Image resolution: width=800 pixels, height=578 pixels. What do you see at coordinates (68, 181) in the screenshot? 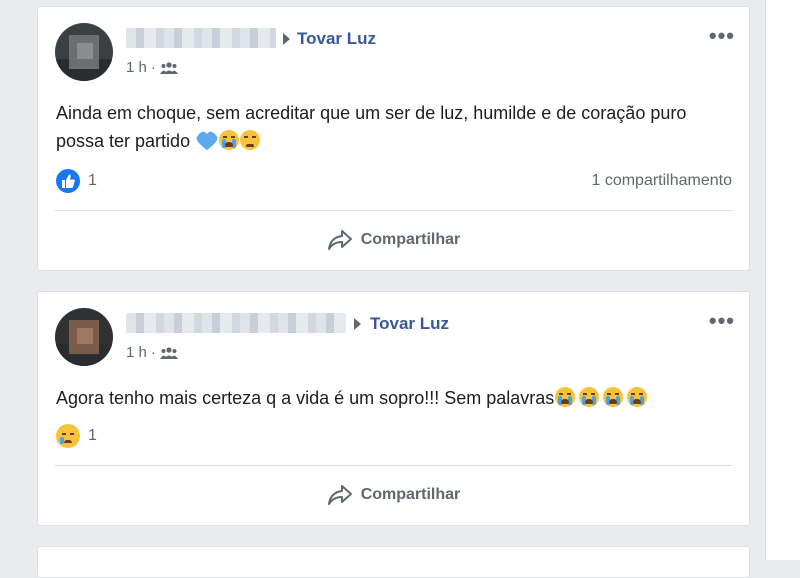
I see `like-icon` at bounding box center [68, 181].